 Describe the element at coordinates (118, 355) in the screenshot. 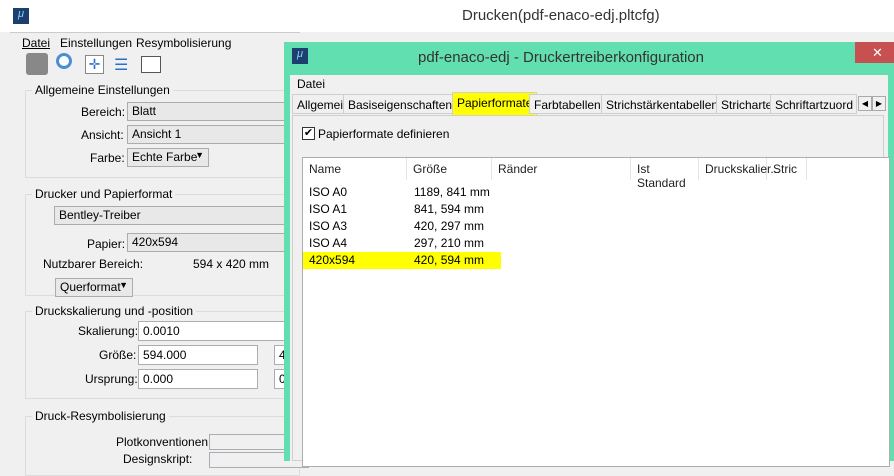

I see `groesse-label: Größe:` at that location.